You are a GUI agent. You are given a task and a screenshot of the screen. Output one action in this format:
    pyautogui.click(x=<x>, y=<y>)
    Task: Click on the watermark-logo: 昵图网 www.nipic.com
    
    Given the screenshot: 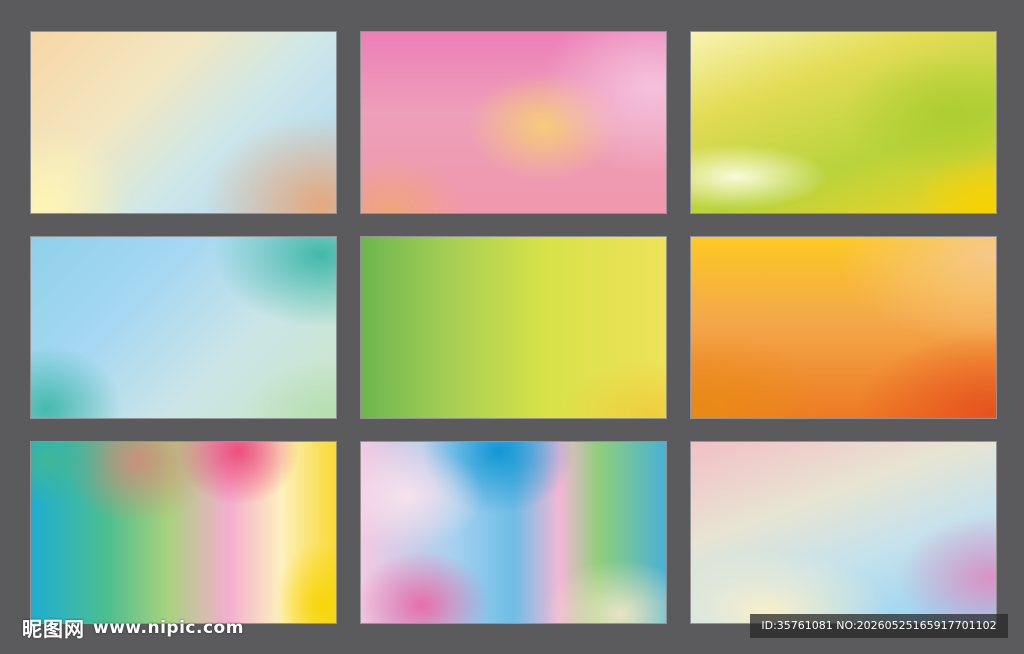 What is the action you would take?
    pyautogui.click(x=133, y=627)
    